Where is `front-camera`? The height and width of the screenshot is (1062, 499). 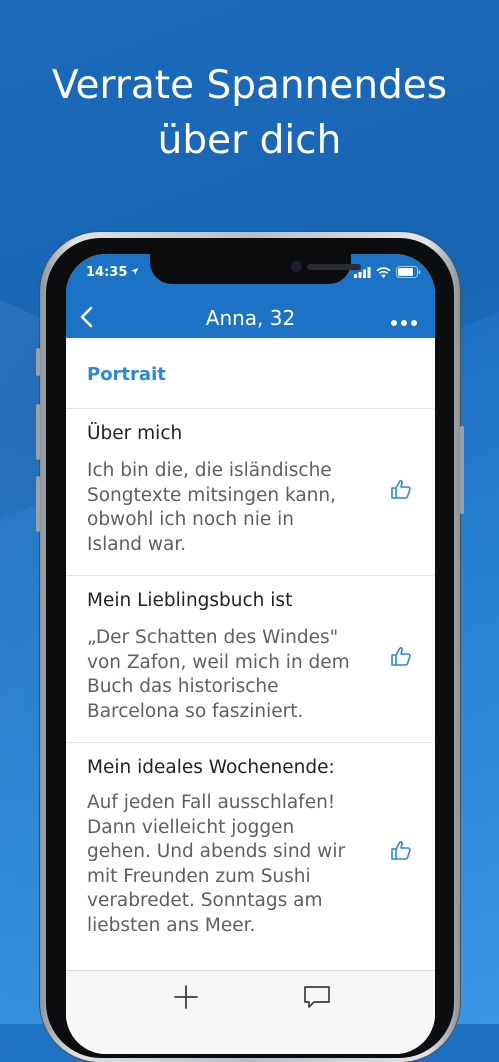
front-camera is located at coordinates (296, 266).